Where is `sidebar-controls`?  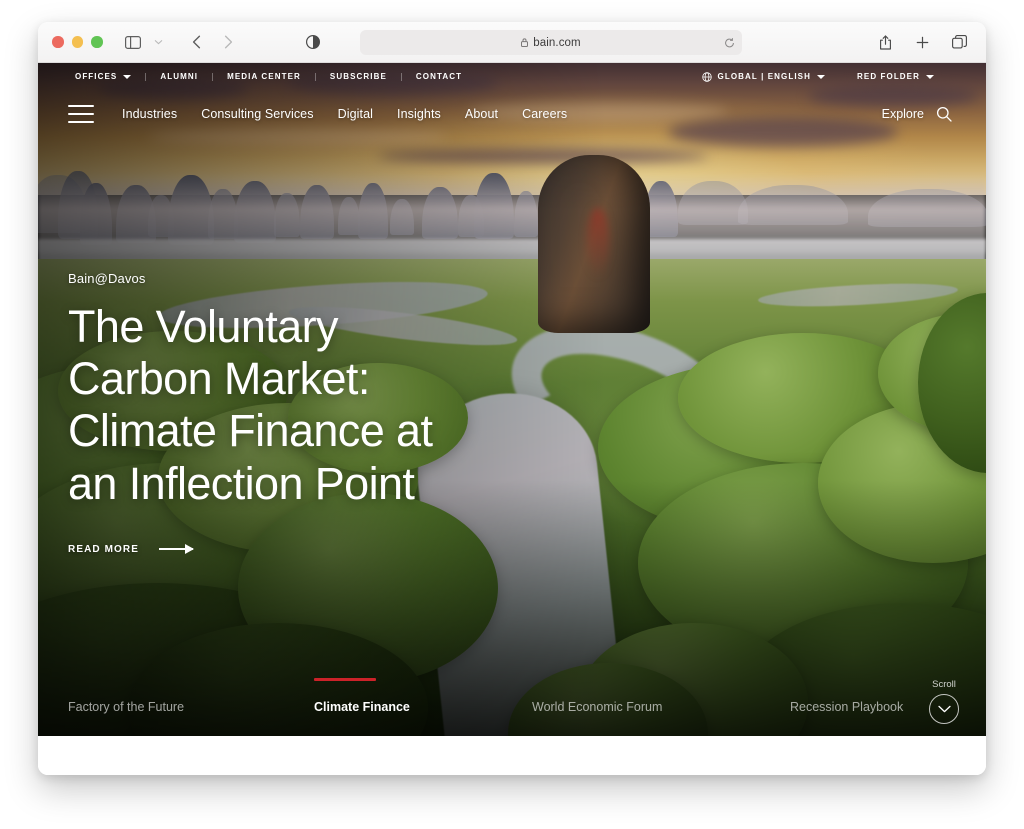 sidebar-controls is located at coordinates (146, 42).